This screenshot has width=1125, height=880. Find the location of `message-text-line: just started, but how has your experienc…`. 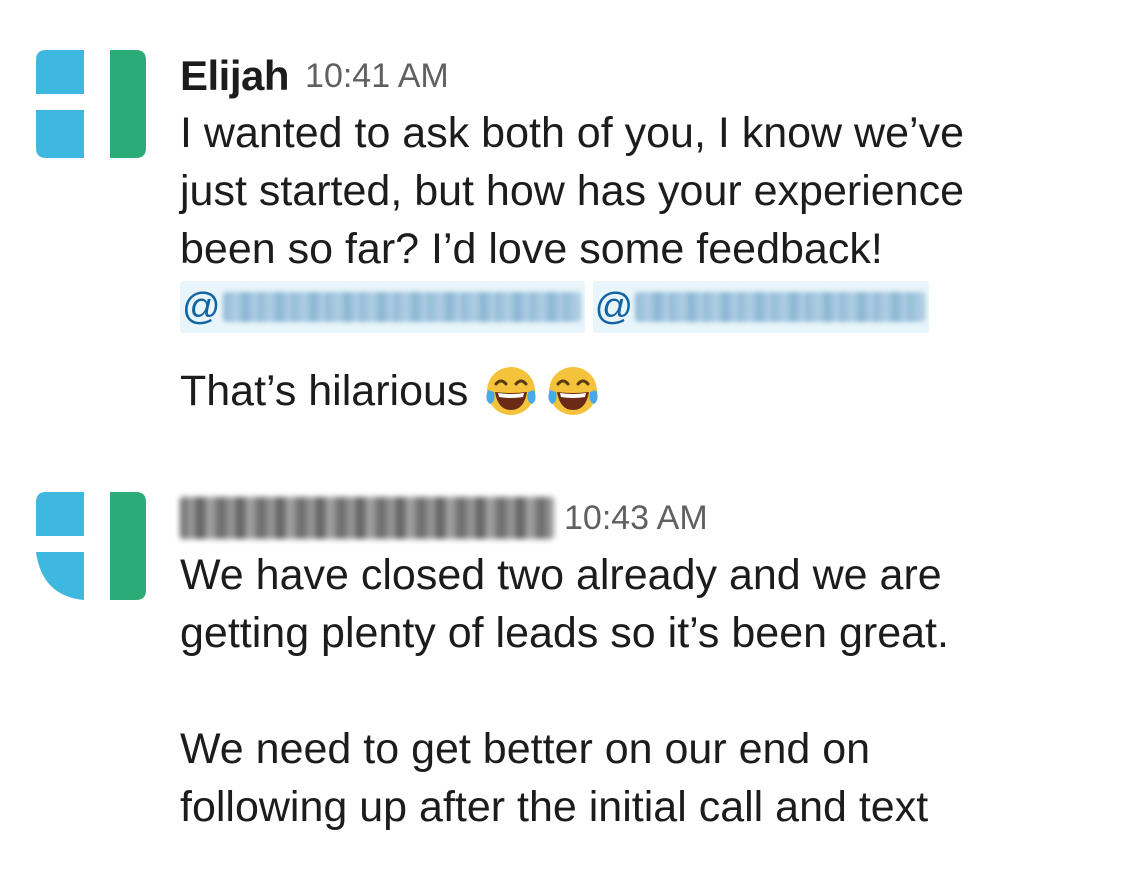

message-text-line: just started, but how has your experienc… is located at coordinates (572, 191).